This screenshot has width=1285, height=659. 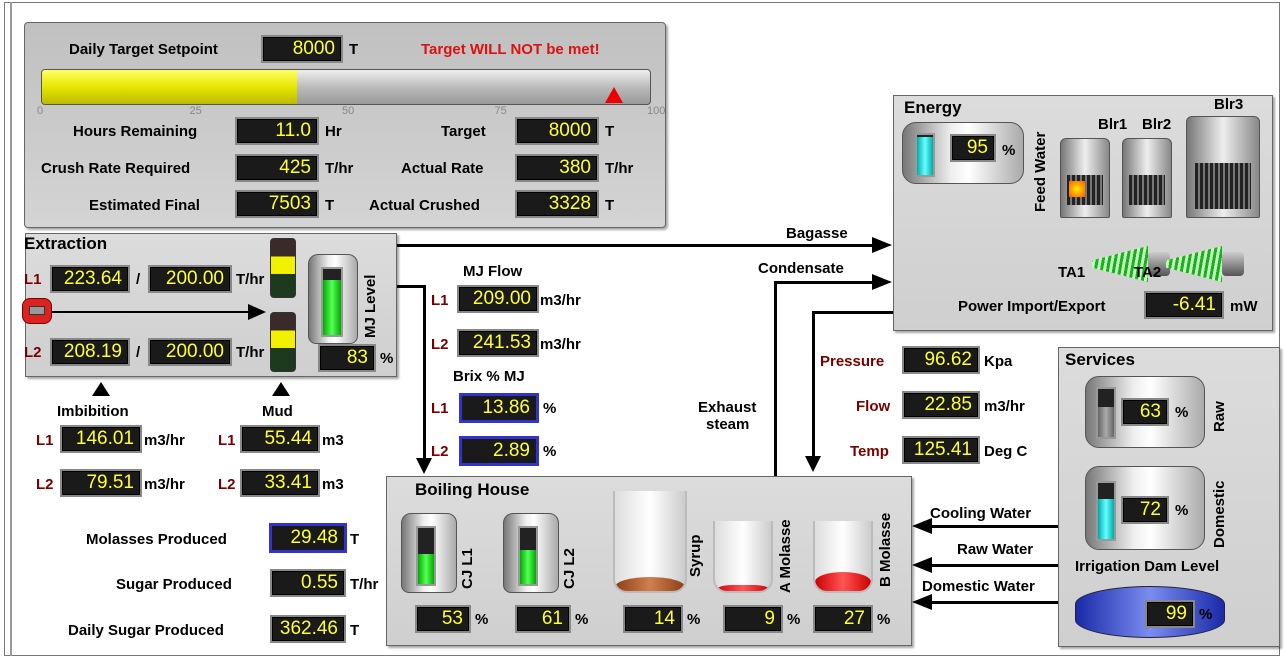 I want to click on scale-tick-label: 0, so click(x=40, y=111).